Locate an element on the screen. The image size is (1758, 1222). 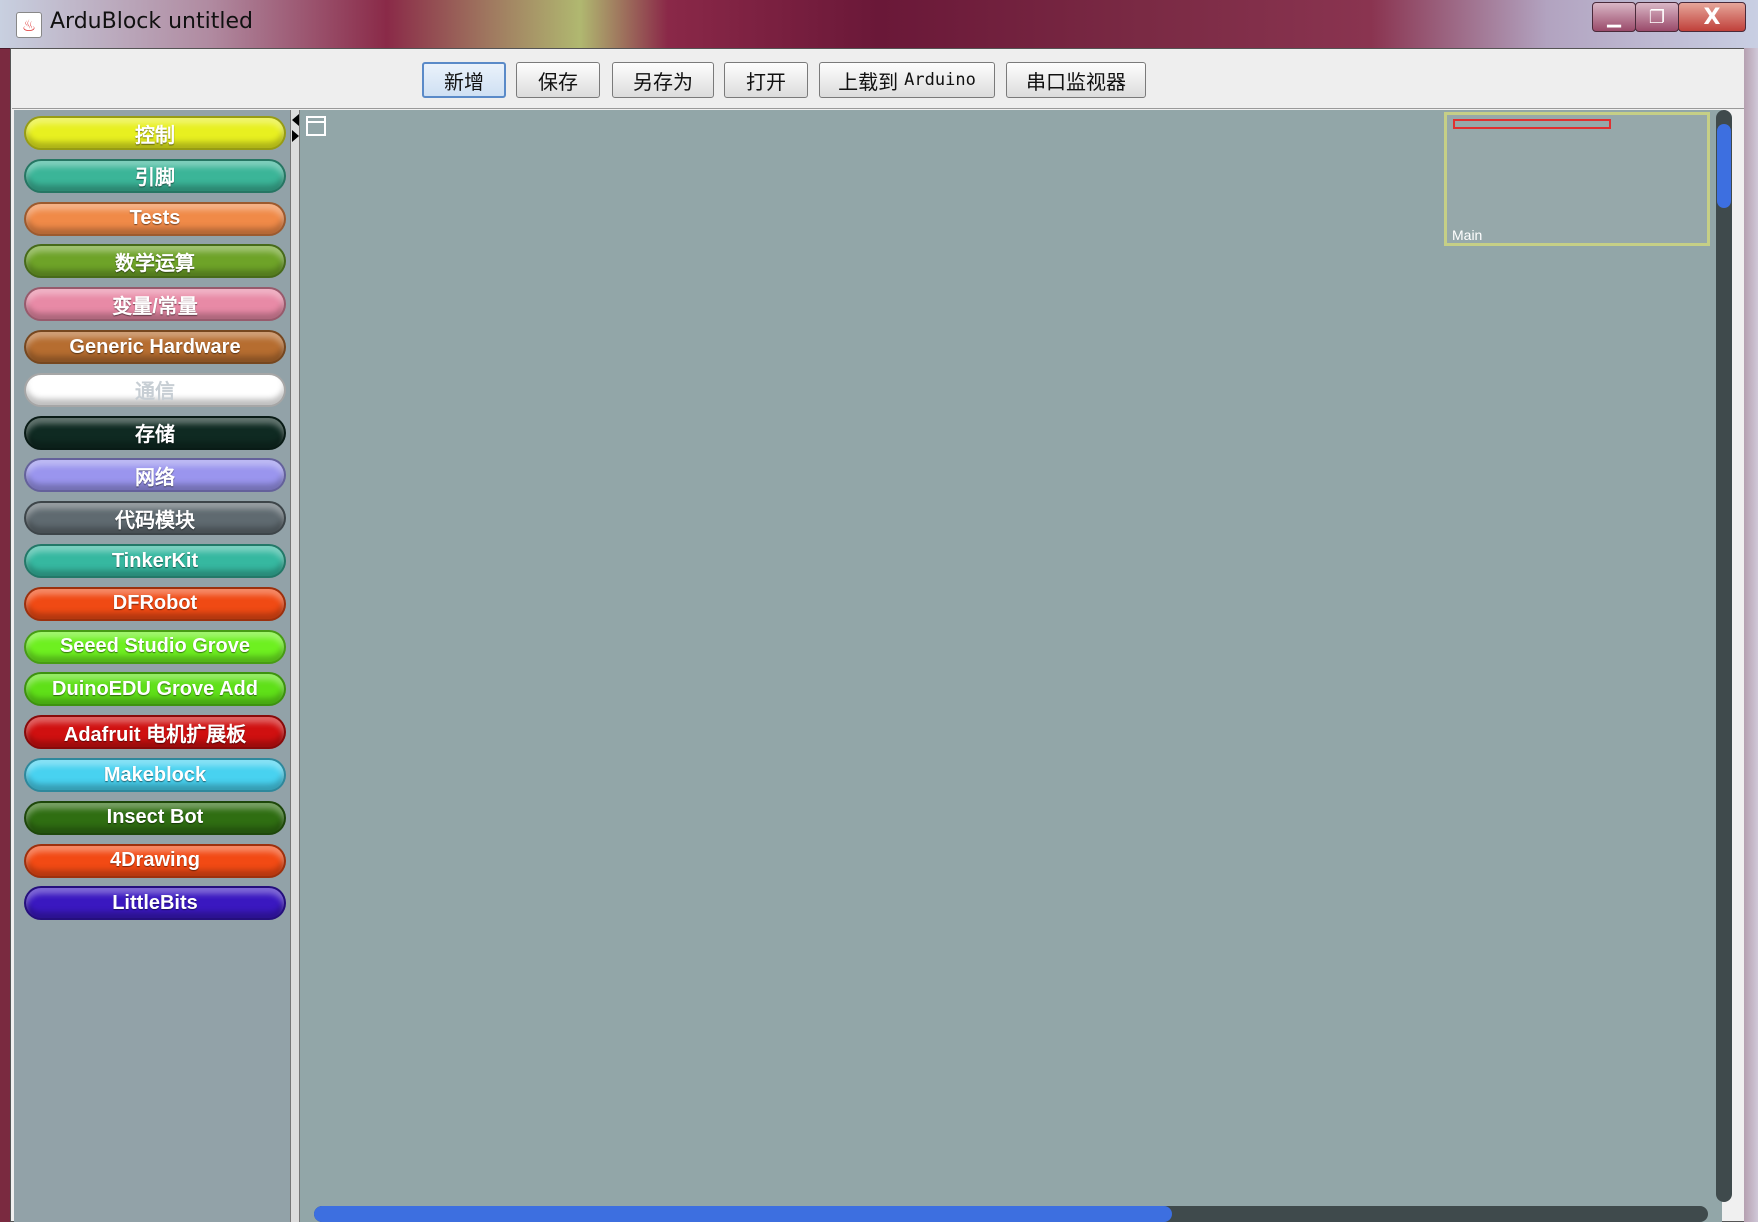
window-edge is located at coordinates (1751, 635).